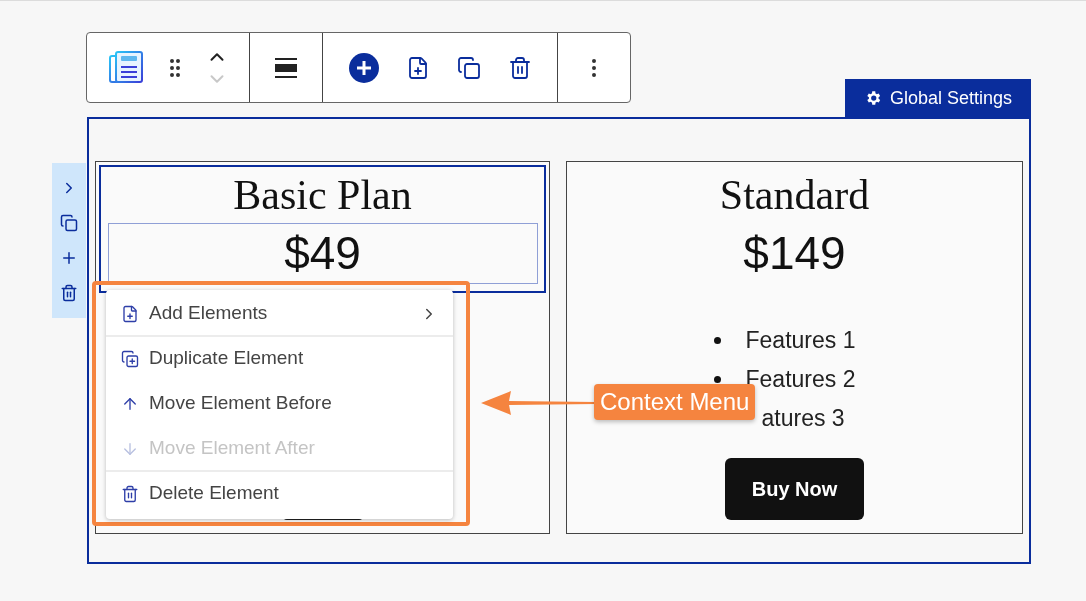 Image resolution: width=1086 pixels, height=601 pixels. What do you see at coordinates (803, 419) in the screenshot?
I see `feature-text: atures 3` at bounding box center [803, 419].